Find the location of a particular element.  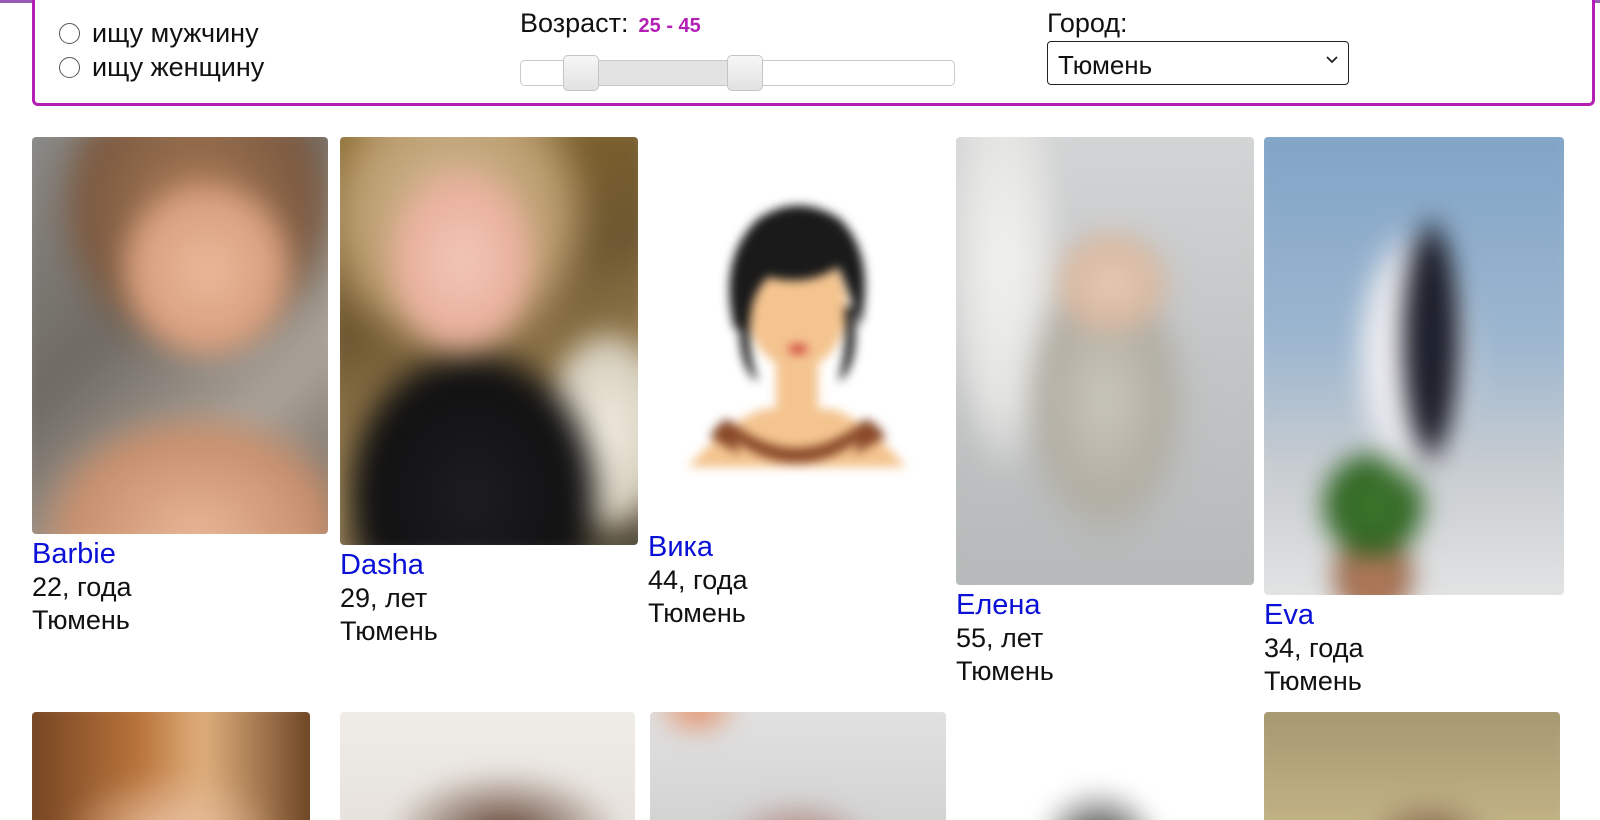

profile-name-link: Елена is located at coordinates (1106, 605).